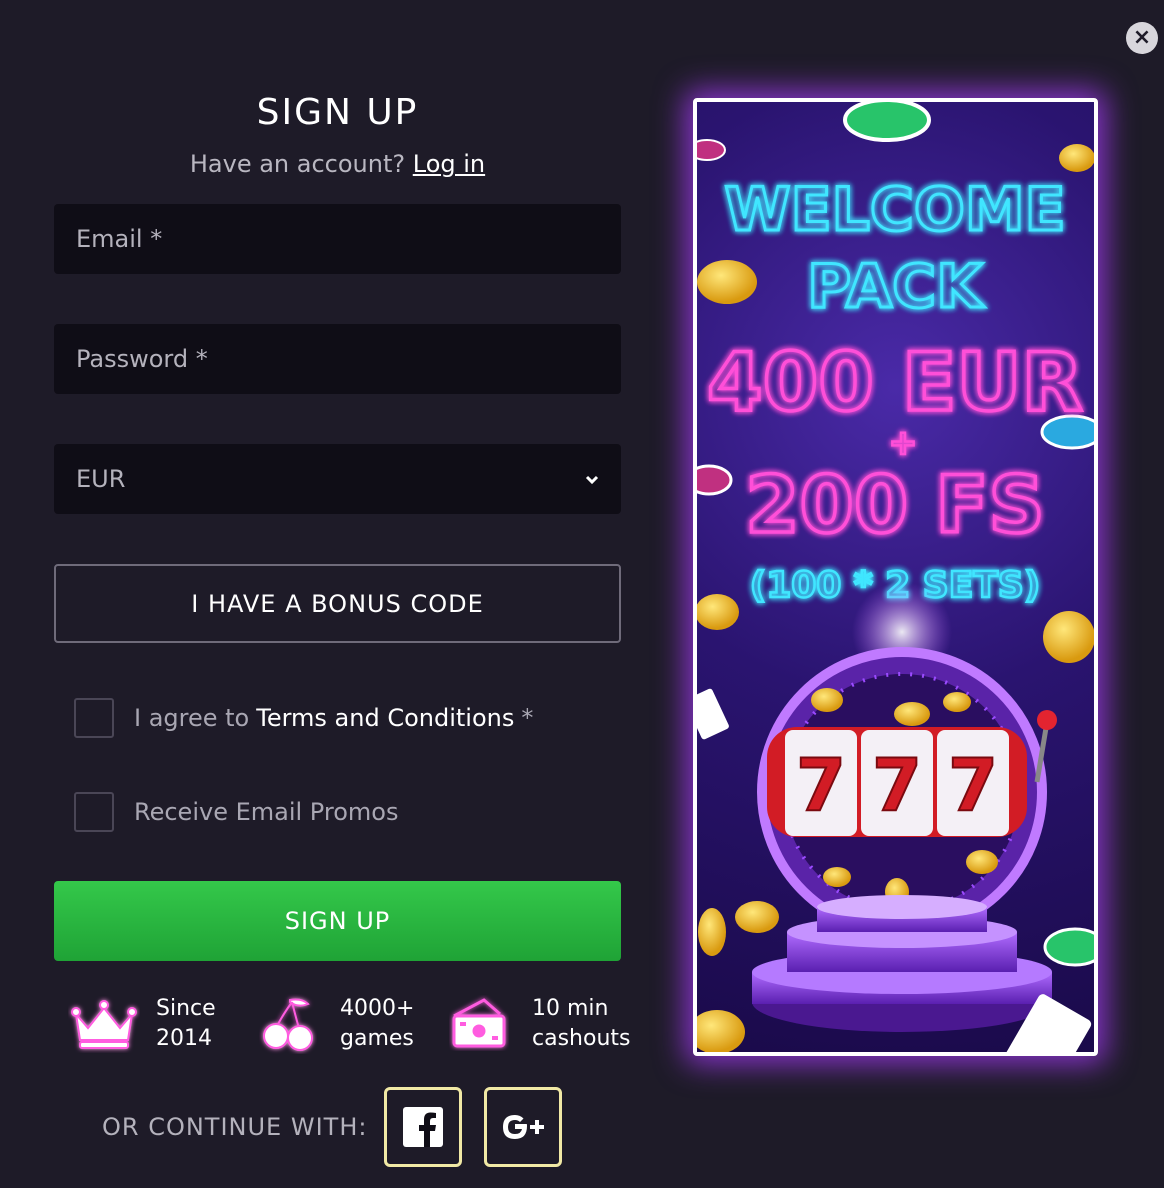 The image size is (1164, 1188). Describe the element at coordinates (94, 718) in the screenshot. I see `terms-checkbox` at that location.